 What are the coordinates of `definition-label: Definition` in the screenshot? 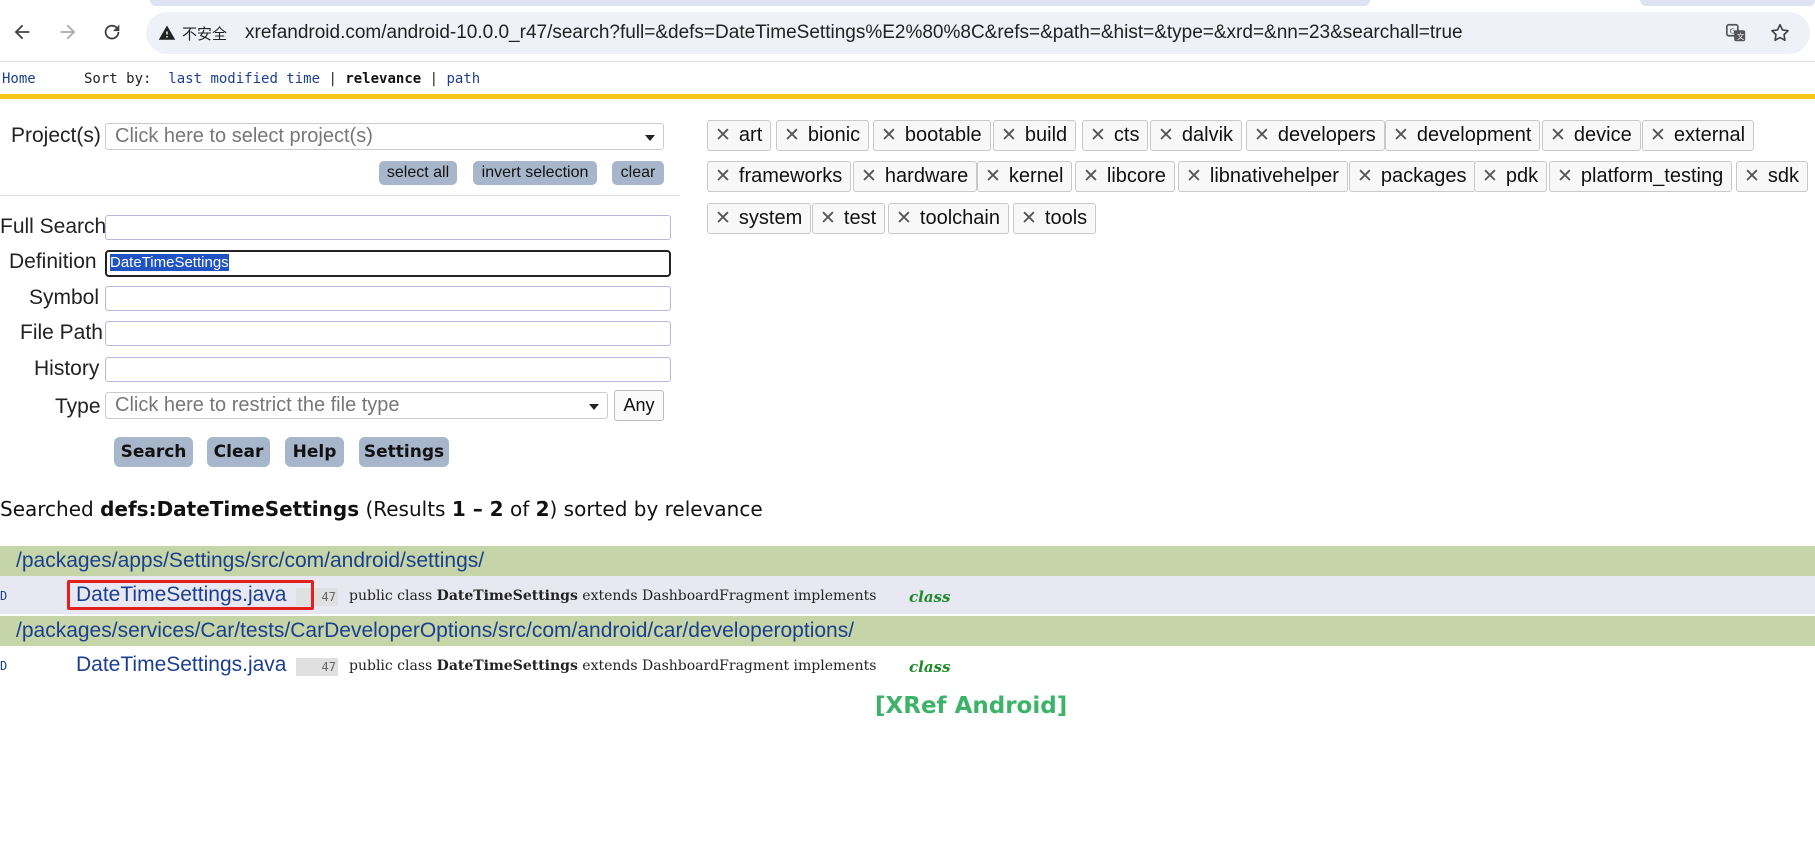 It's located at (53, 261).